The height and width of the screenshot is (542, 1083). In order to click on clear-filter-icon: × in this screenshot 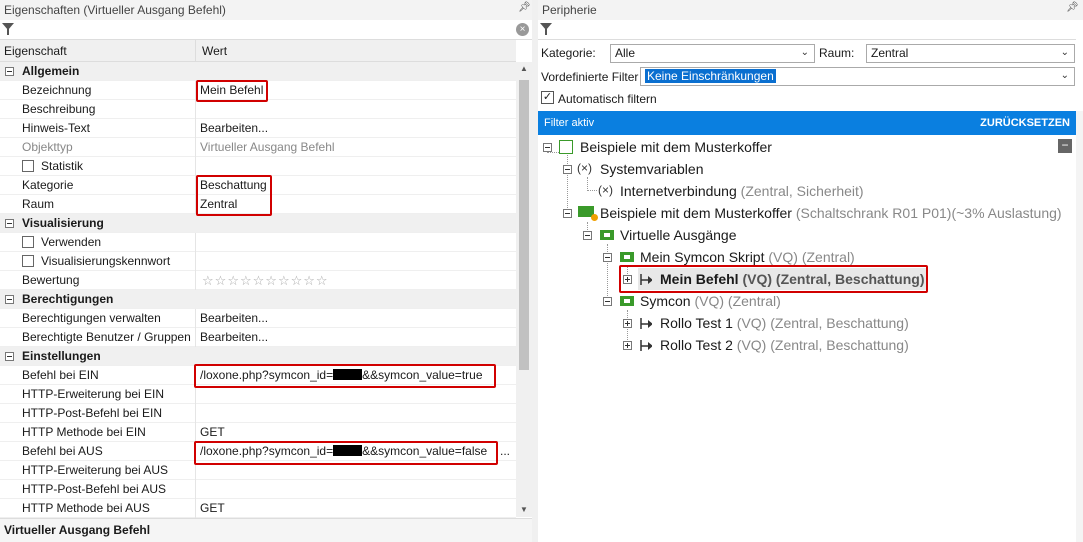, I will do `click(522, 29)`.